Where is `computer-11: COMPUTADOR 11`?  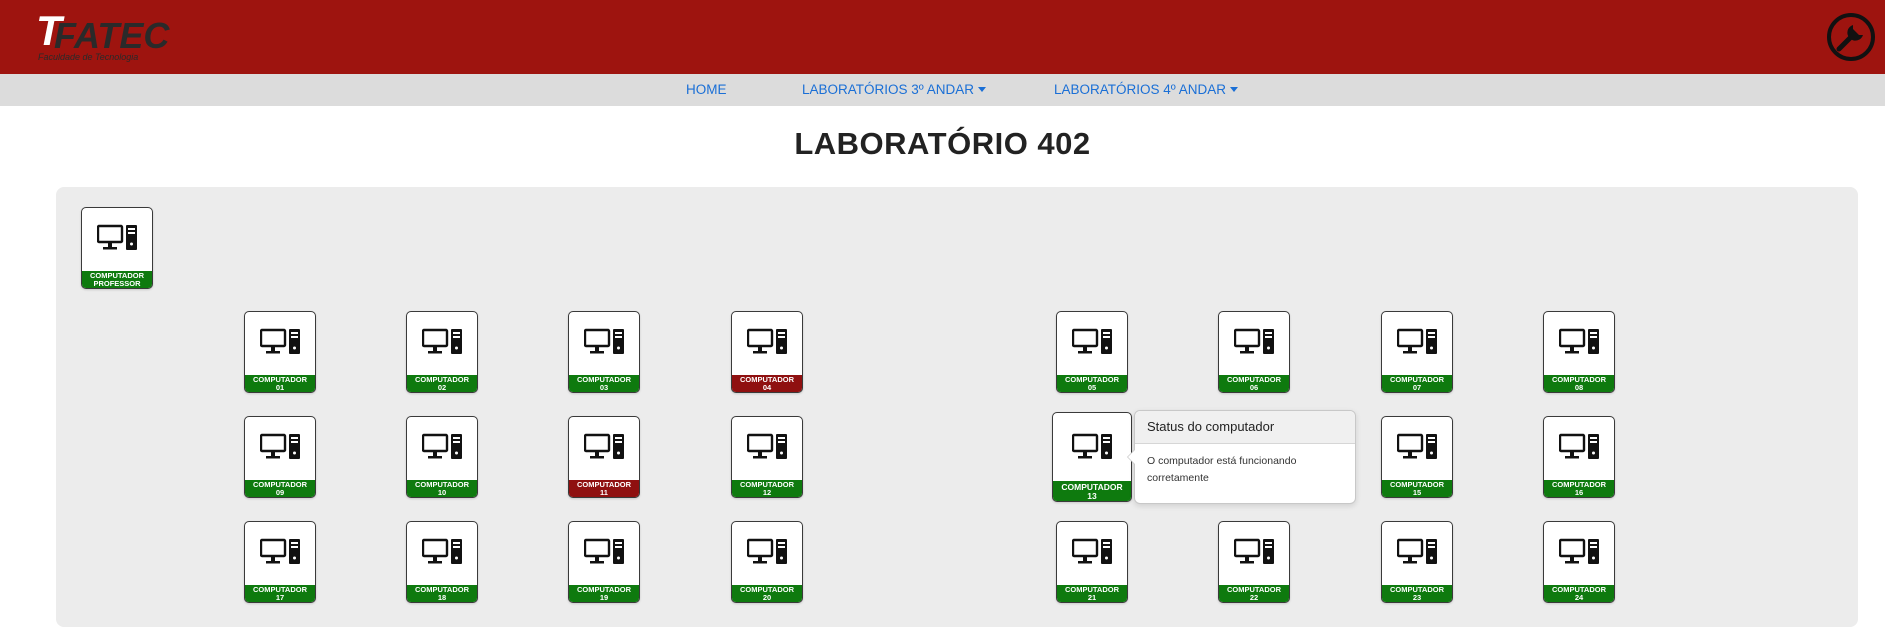
computer-11: COMPUTADOR 11 is located at coordinates (604, 457).